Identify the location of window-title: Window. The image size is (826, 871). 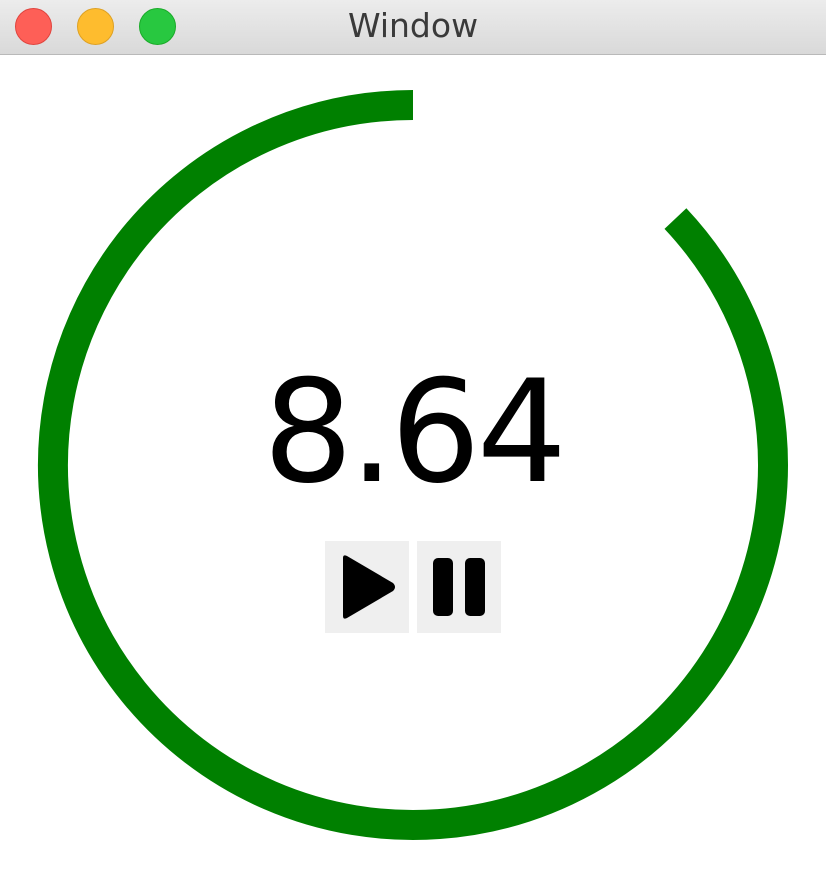
(413, 25).